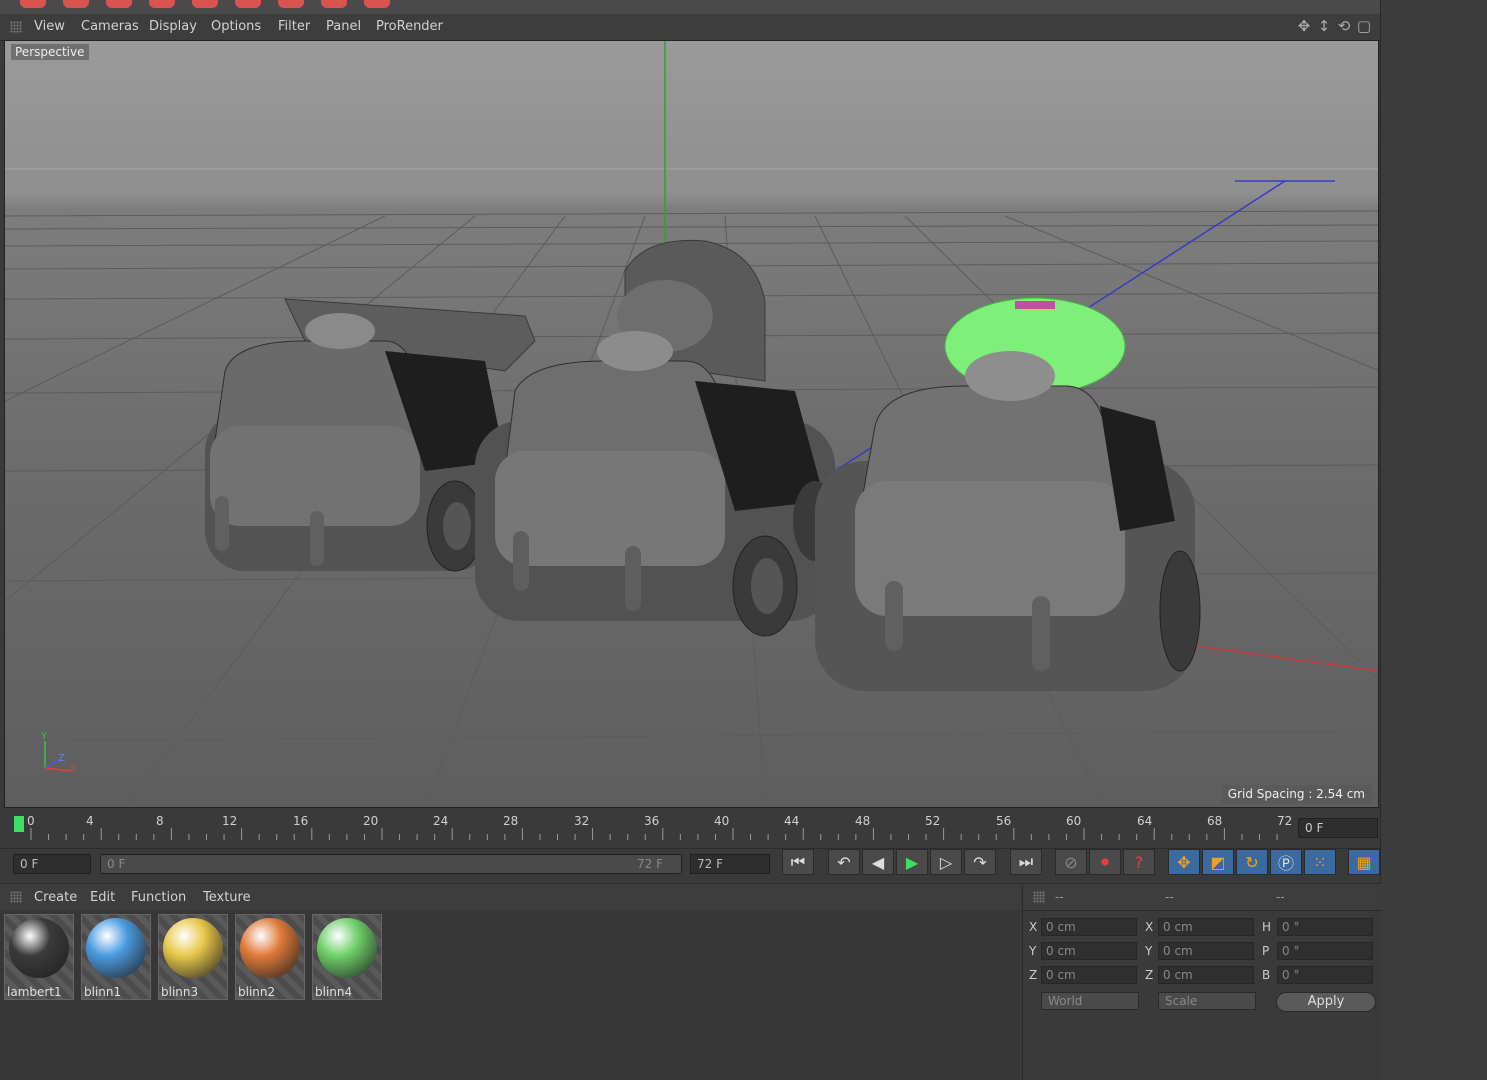  Describe the element at coordinates (1325, 927) in the screenshot. I see `rot-h-field: 0 °` at that location.